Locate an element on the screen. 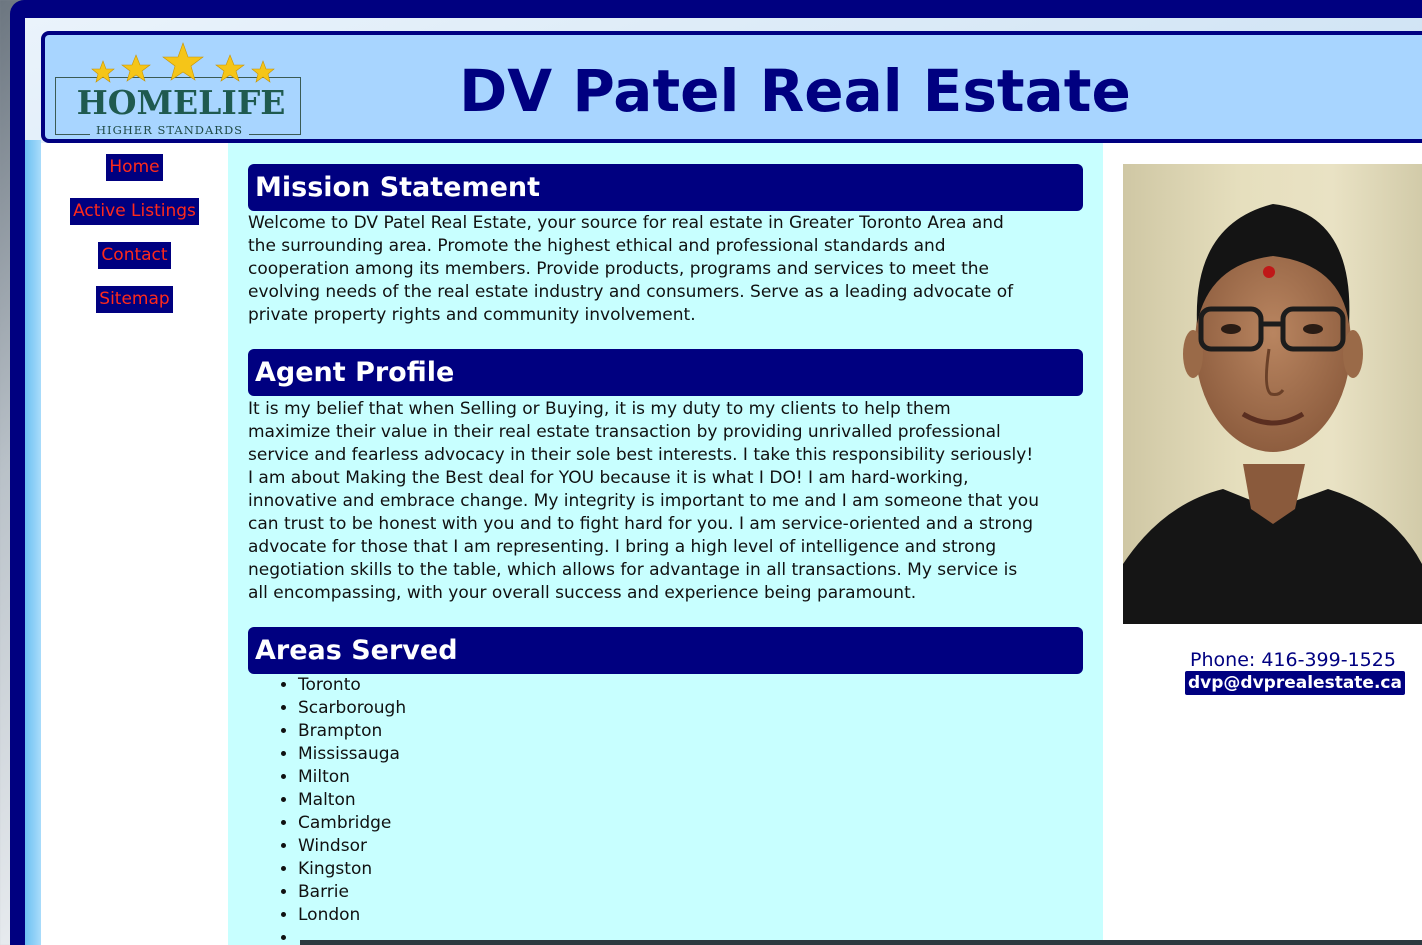 This screenshot has height=945, width=1422. phone-number: Phone: 416-399-1525 is located at coordinates (1293, 660).